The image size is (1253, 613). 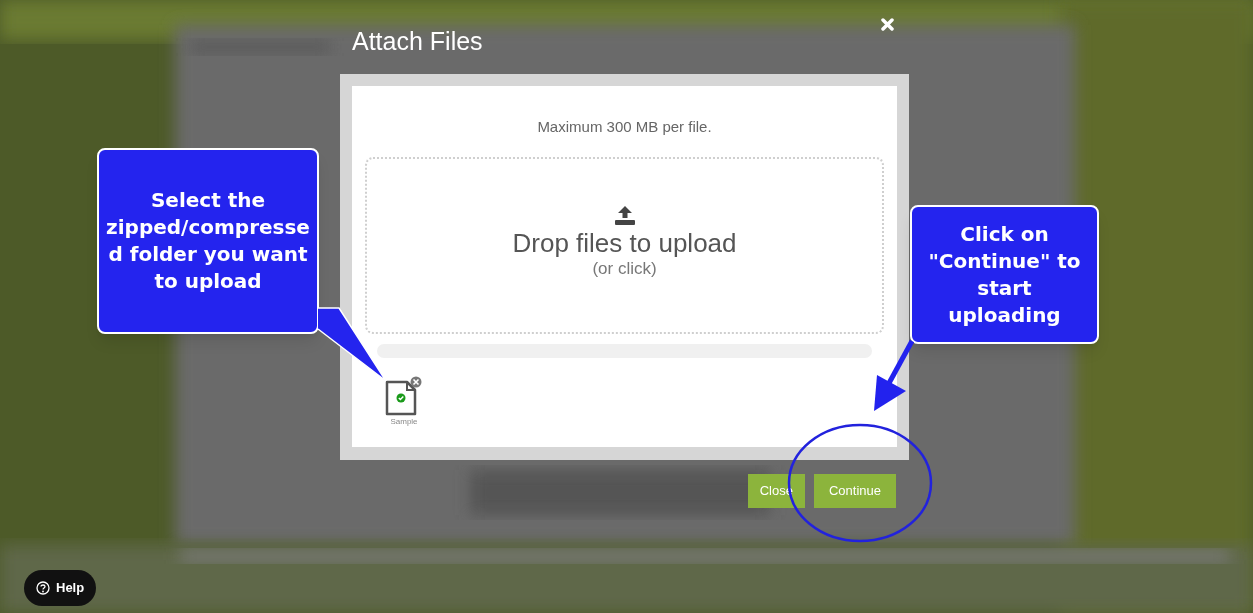 What do you see at coordinates (417, 41) in the screenshot?
I see `modal-title: Attach Files` at bounding box center [417, 41].